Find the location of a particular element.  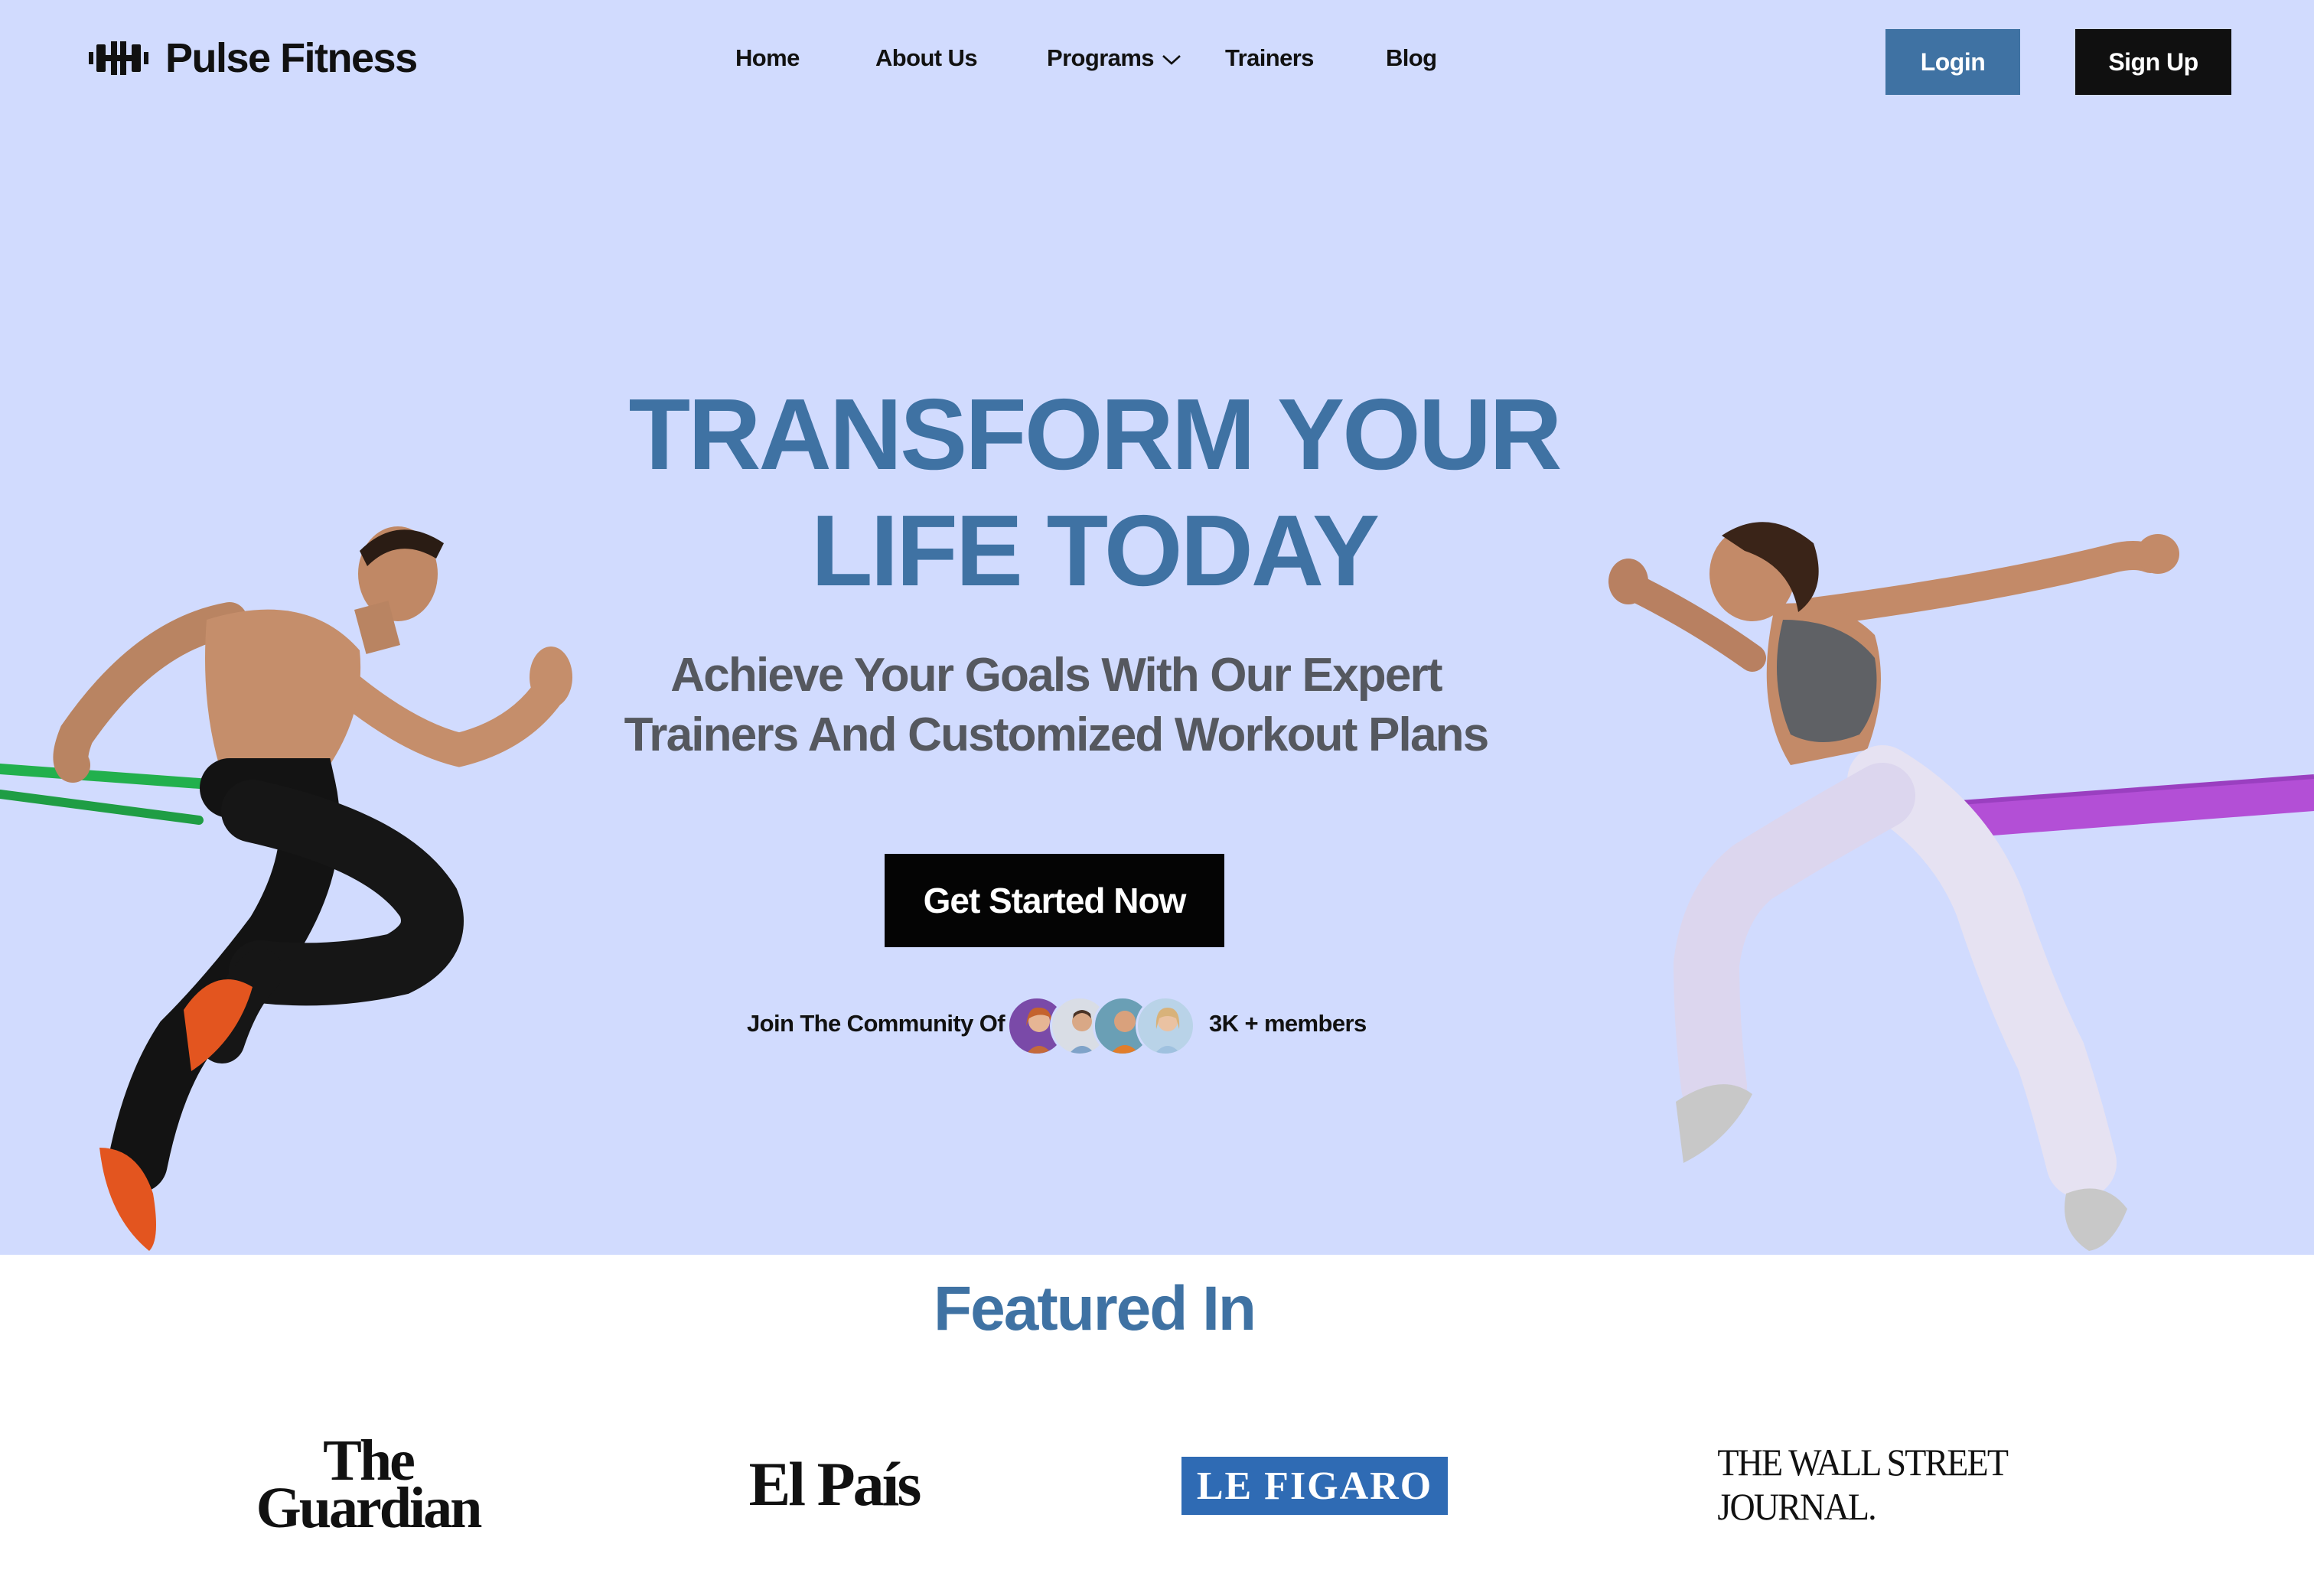

hero-subhead-line2: Trainers And Customized Workout Plans is located at coordinates (1057, 734).